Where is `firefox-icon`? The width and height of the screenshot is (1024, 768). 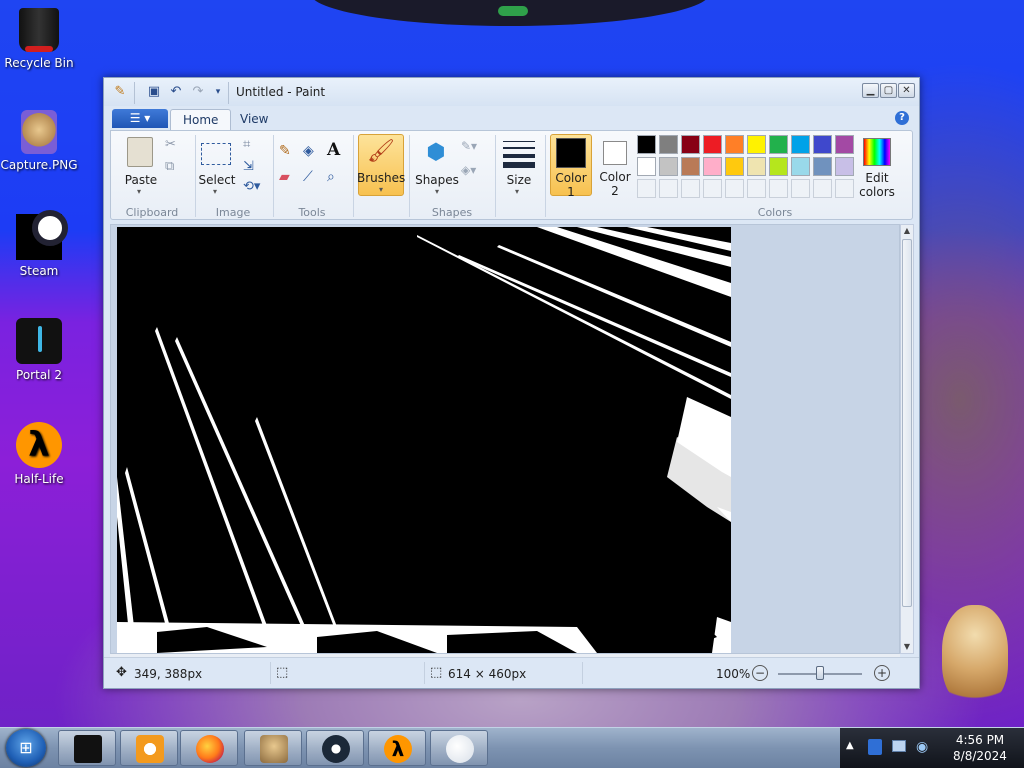
firefox-icon is located at coordinates (210, 749).